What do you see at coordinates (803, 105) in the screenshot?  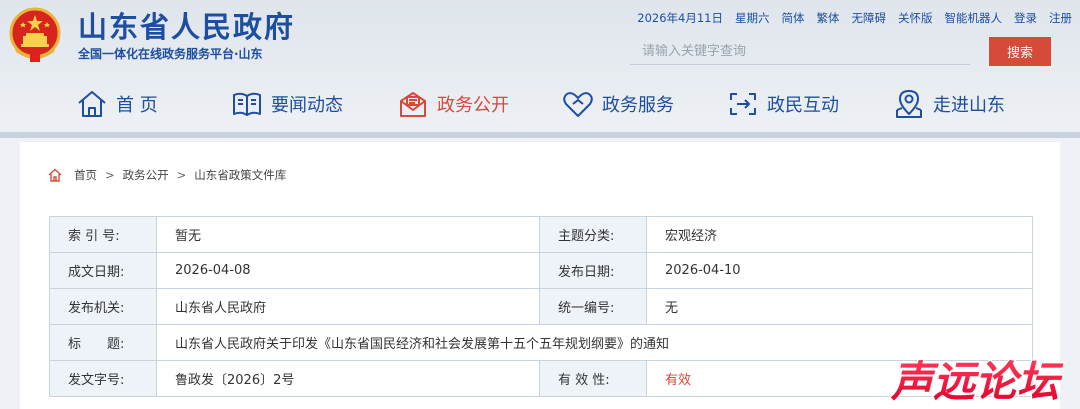 I see `nav-label-interaction: 政民互动` at bounding box center [803, 105].